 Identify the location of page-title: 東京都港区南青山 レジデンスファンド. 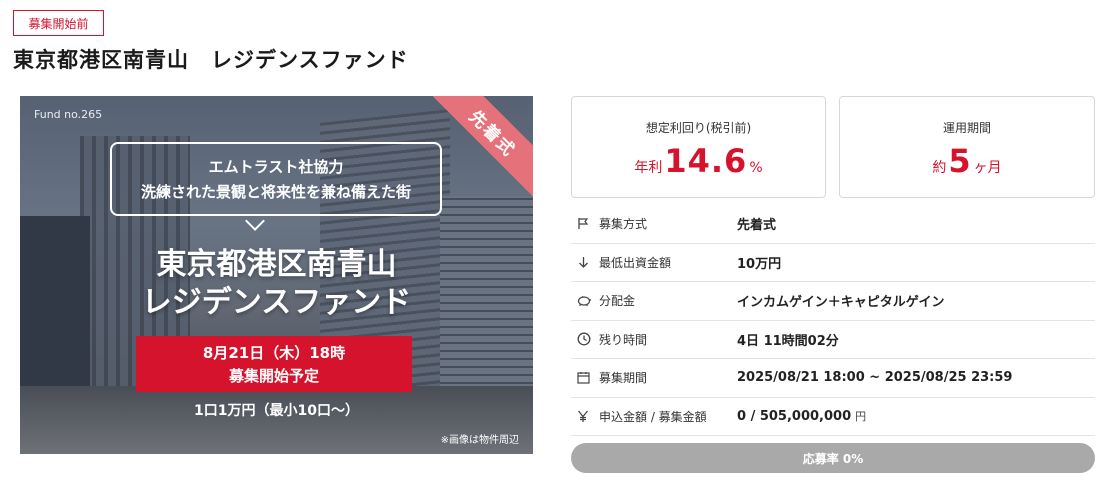
(211, 60).